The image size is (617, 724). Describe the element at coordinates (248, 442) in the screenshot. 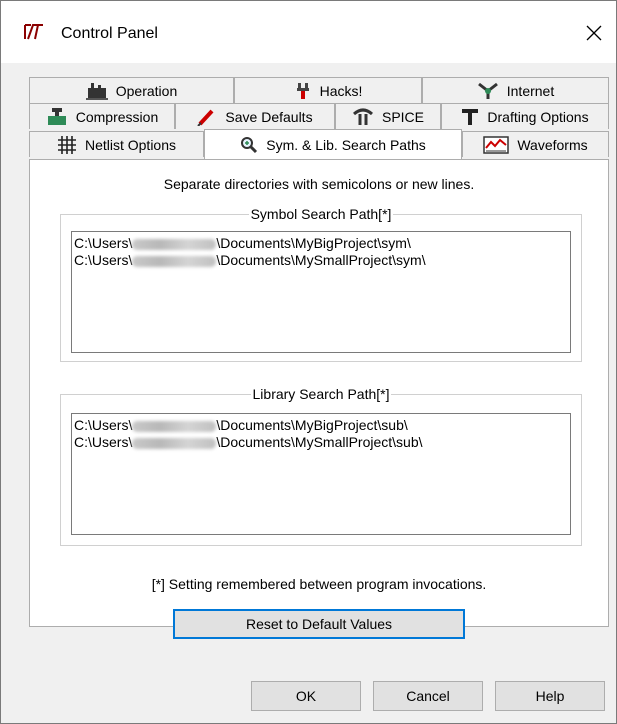

I see `path-line: C:\Users\ \Documents\MySmallProject\sub\` at that location.